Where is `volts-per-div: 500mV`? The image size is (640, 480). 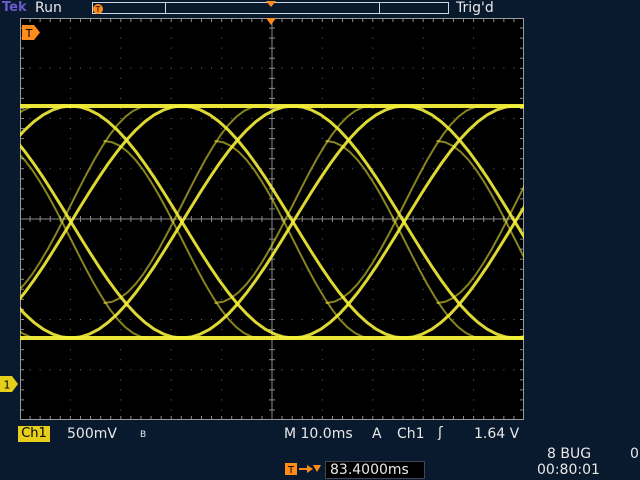 volts-per-div: 500mV is located at coordinates (92, 434).